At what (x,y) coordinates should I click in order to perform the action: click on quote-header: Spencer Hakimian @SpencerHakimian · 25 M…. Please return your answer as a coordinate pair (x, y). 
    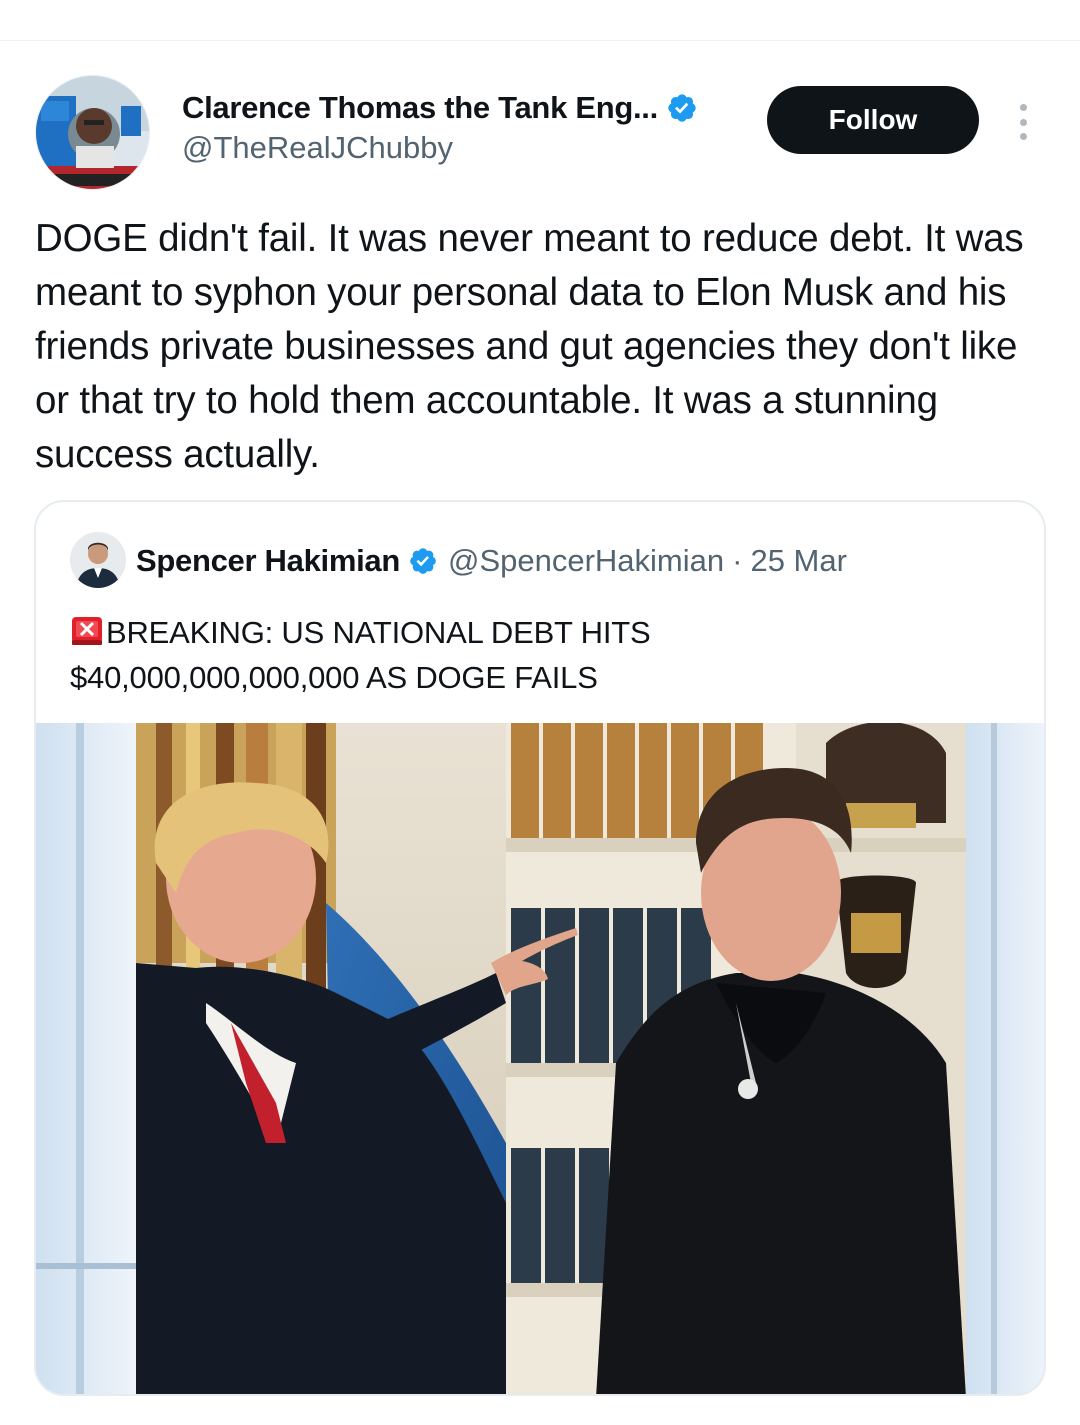
    Looking at the image, I should click on (491, 561).